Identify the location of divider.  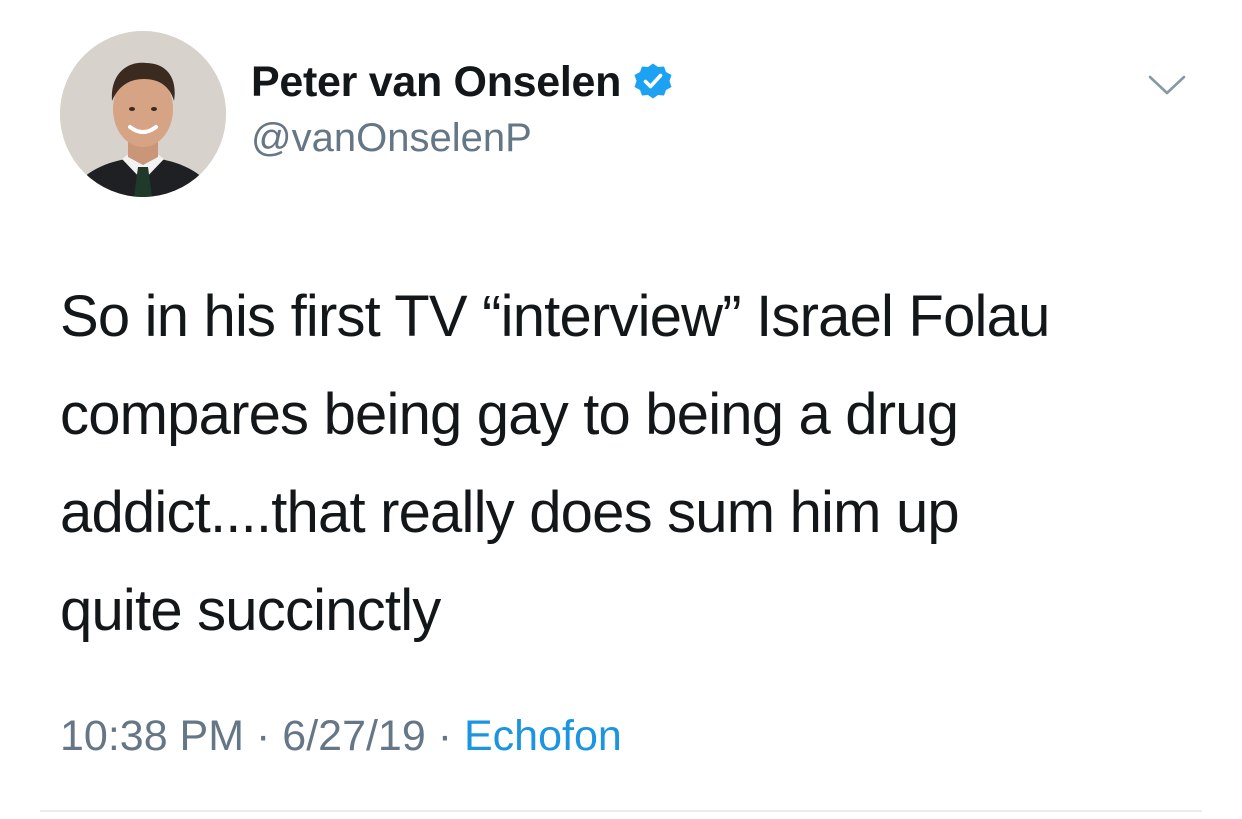
(621, 811).